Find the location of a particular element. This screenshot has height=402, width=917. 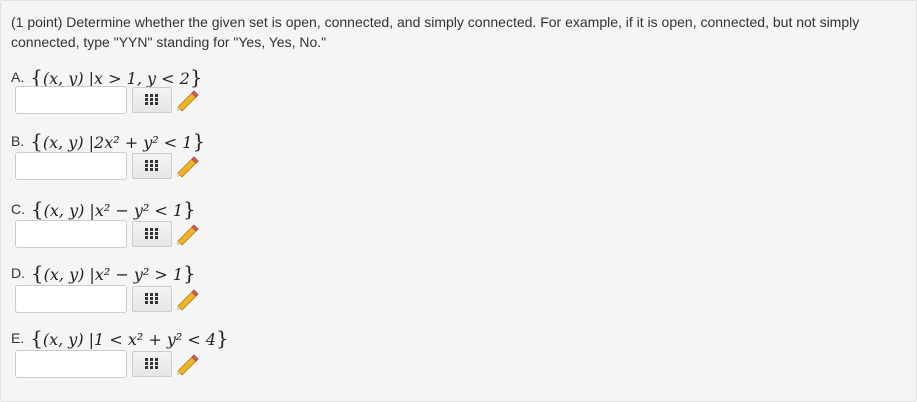

part-d-expression: {(x, y) |x² − y² > 1} is located at coordinates (113, 273).